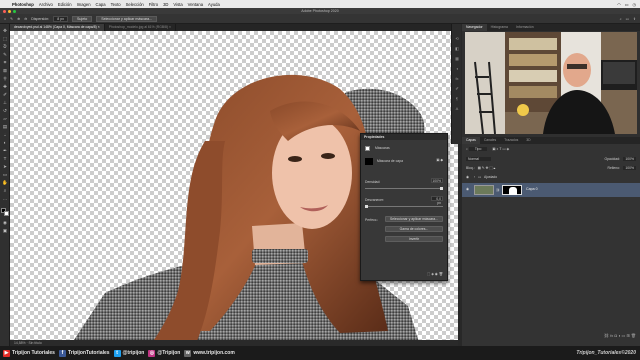  I want to click on select-subject-button: Sujeto, so click(82, 18).